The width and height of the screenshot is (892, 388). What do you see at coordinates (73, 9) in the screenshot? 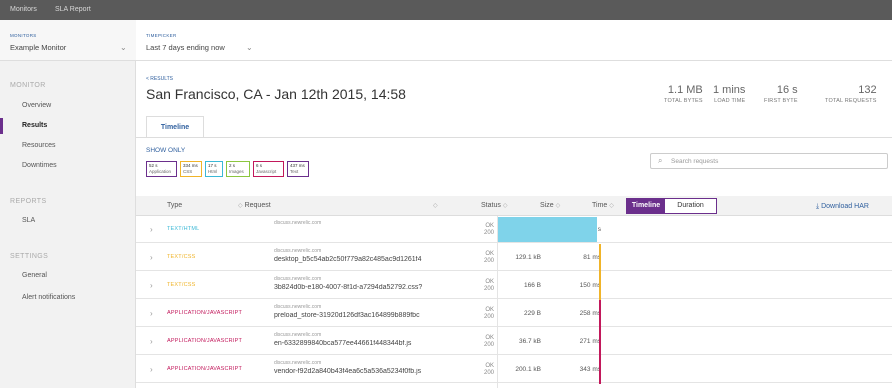
I see `top-nav-sla-report: SLA Report` at bounding box center [73, 9].